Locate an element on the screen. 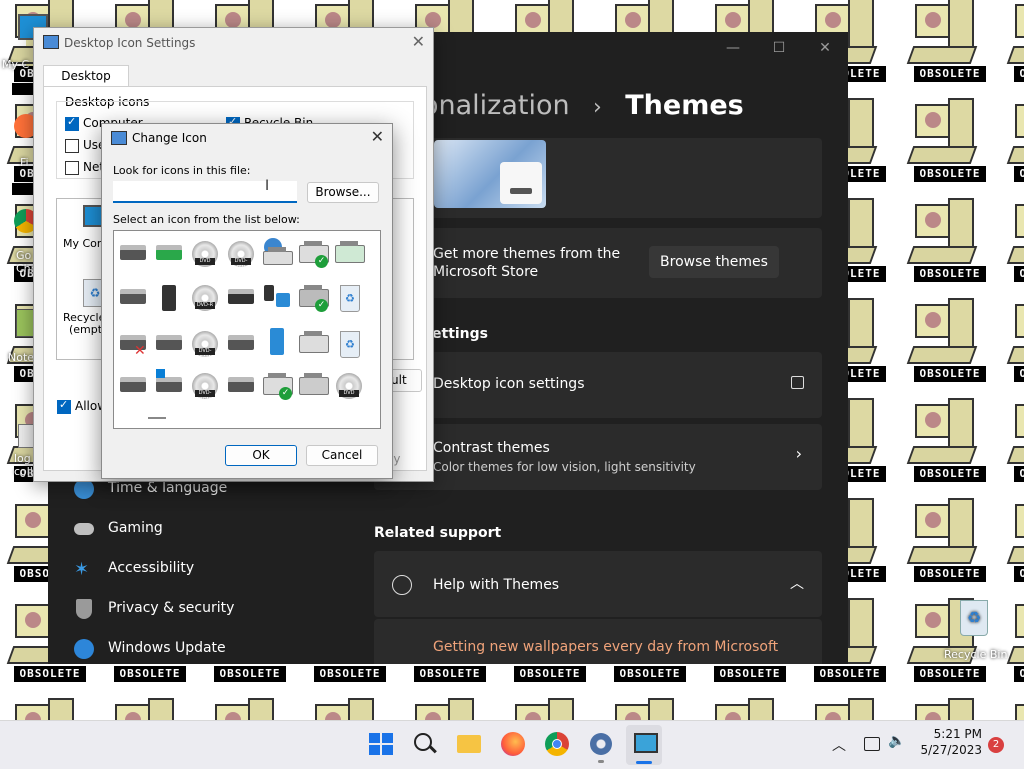  windows-drive-icon is located at coordinates (169, 385).